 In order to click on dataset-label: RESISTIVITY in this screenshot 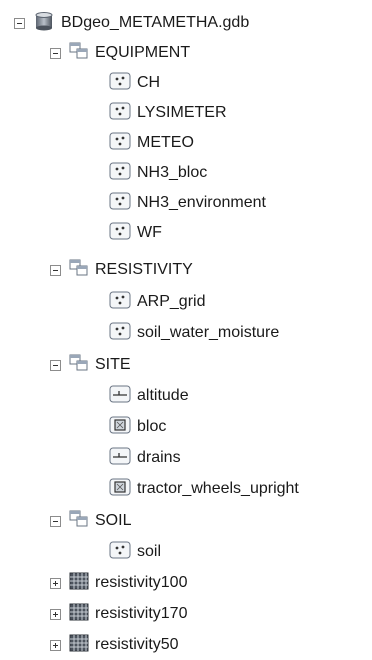, I will do `click(144, 269)`.